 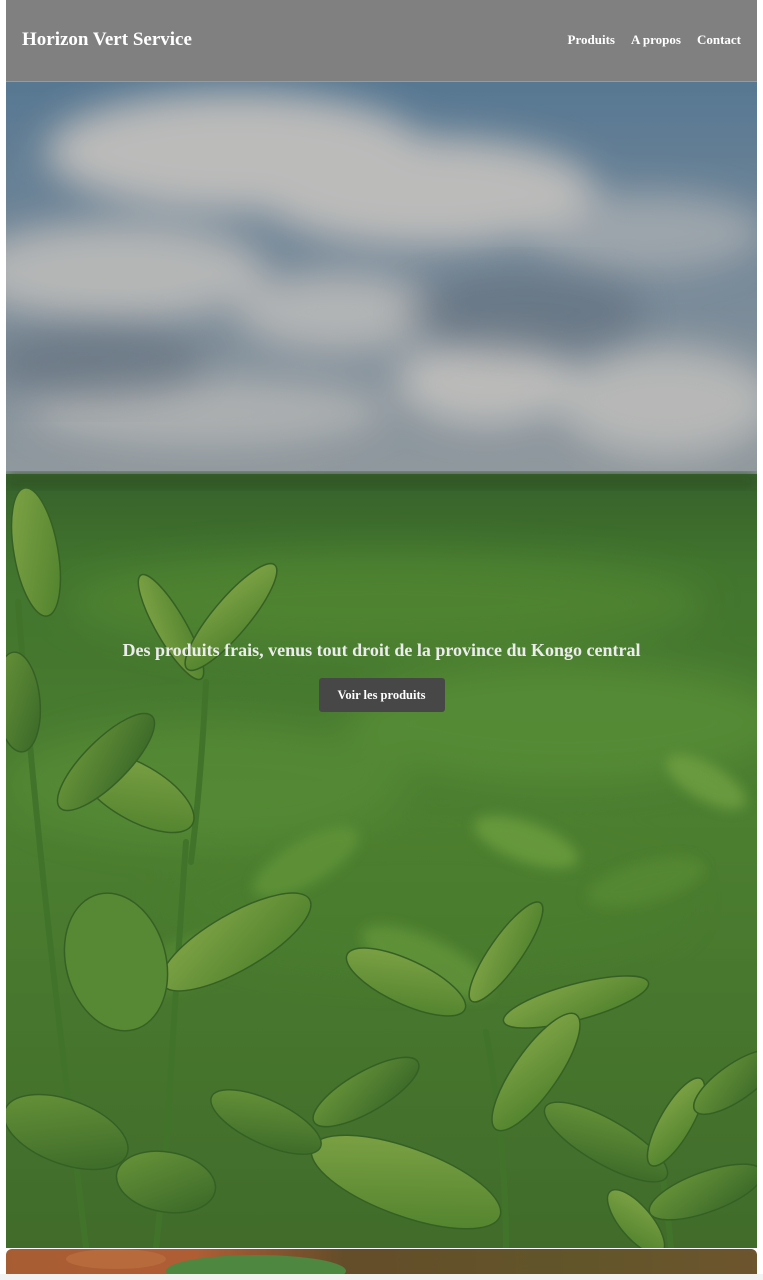 What do you see at coordinates (381, 1277) in the screenshot?
I see `bottom-divider` at bounding box center [381, 1277].